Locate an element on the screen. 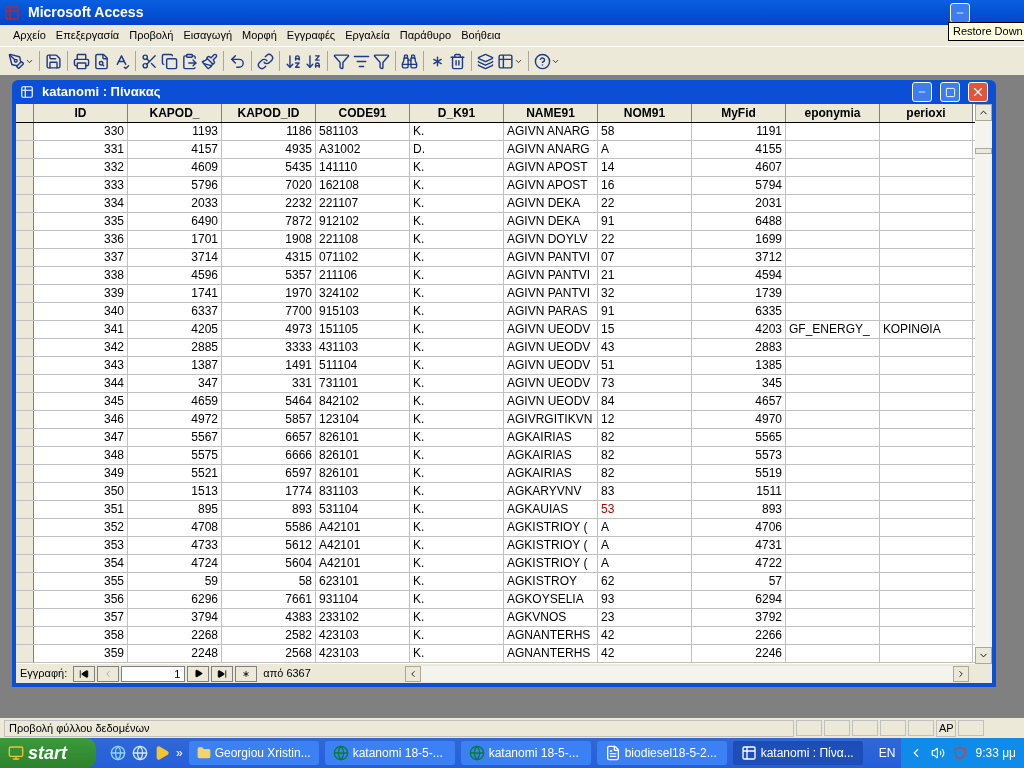 The image size is (1024, 768). start-button: start is located at coordinates (48, 753).